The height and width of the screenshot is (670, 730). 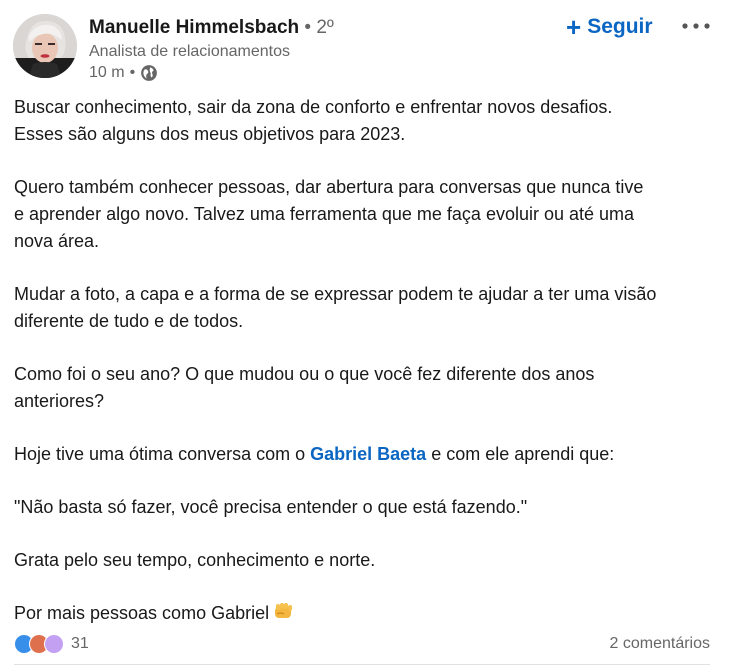 I want to click on support-reaction-icon, so click(x=54, y=644).